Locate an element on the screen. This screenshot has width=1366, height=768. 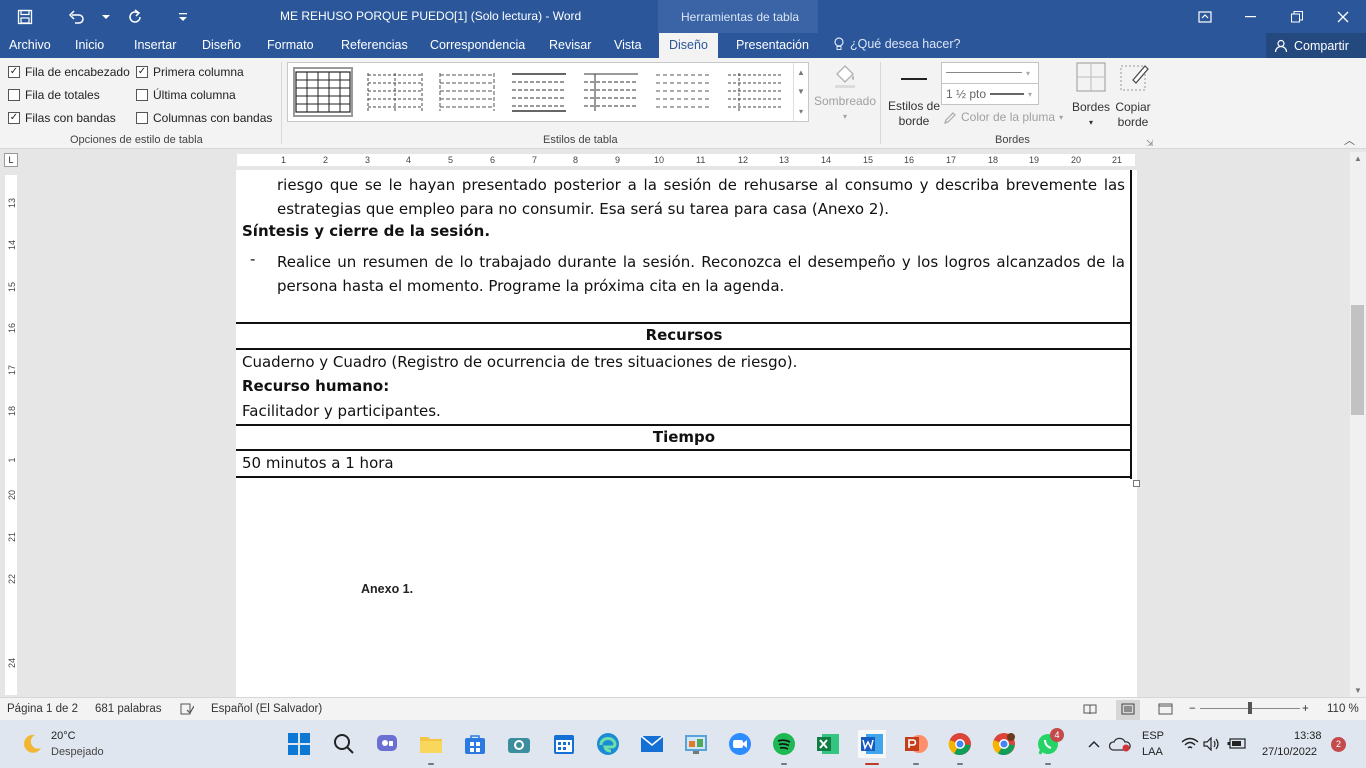
borders-dialog-launcher-icon: ⇲ is located at coordinates (1150, 143).